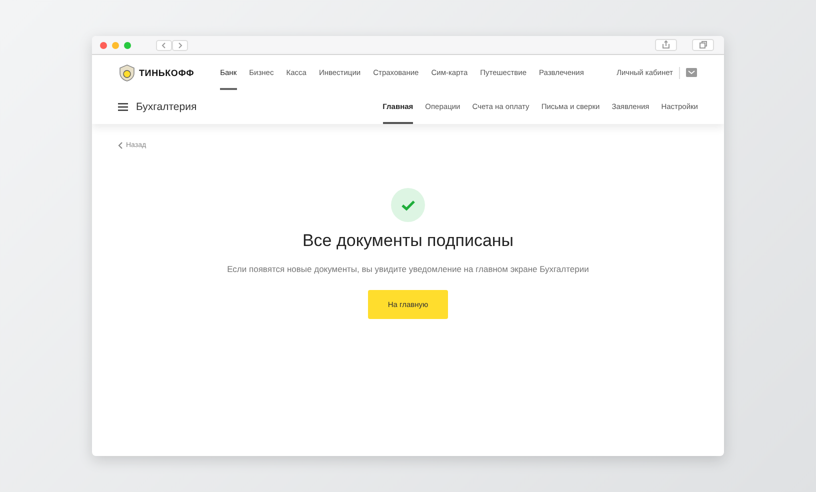  I want to click on maximize-icon, so click(127, 45).